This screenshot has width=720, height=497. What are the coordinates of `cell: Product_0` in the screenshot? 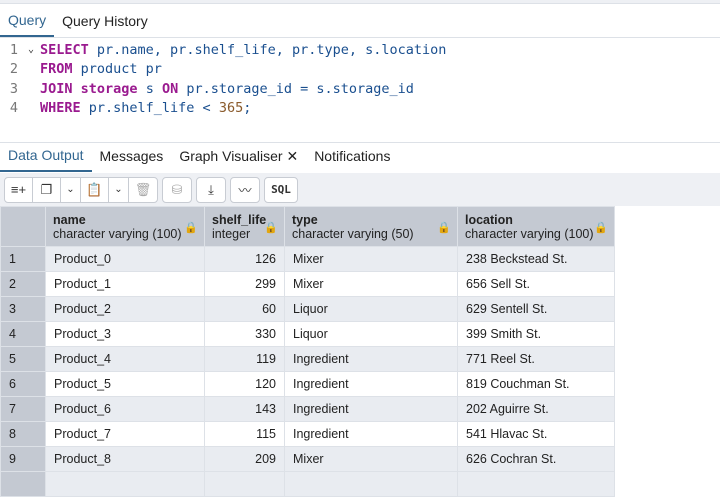 It's located at (125, 259).